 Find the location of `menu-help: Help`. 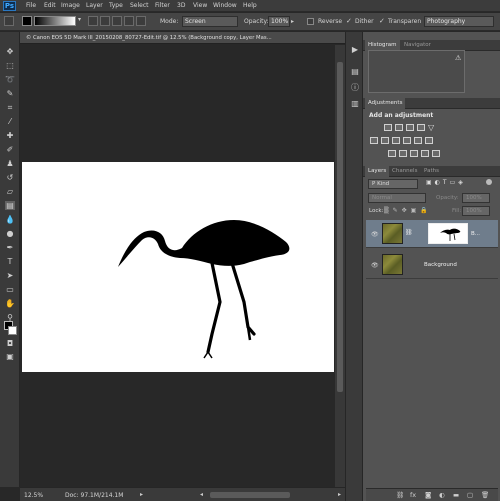

menu-help: Help is located at coordinates (250, 5).